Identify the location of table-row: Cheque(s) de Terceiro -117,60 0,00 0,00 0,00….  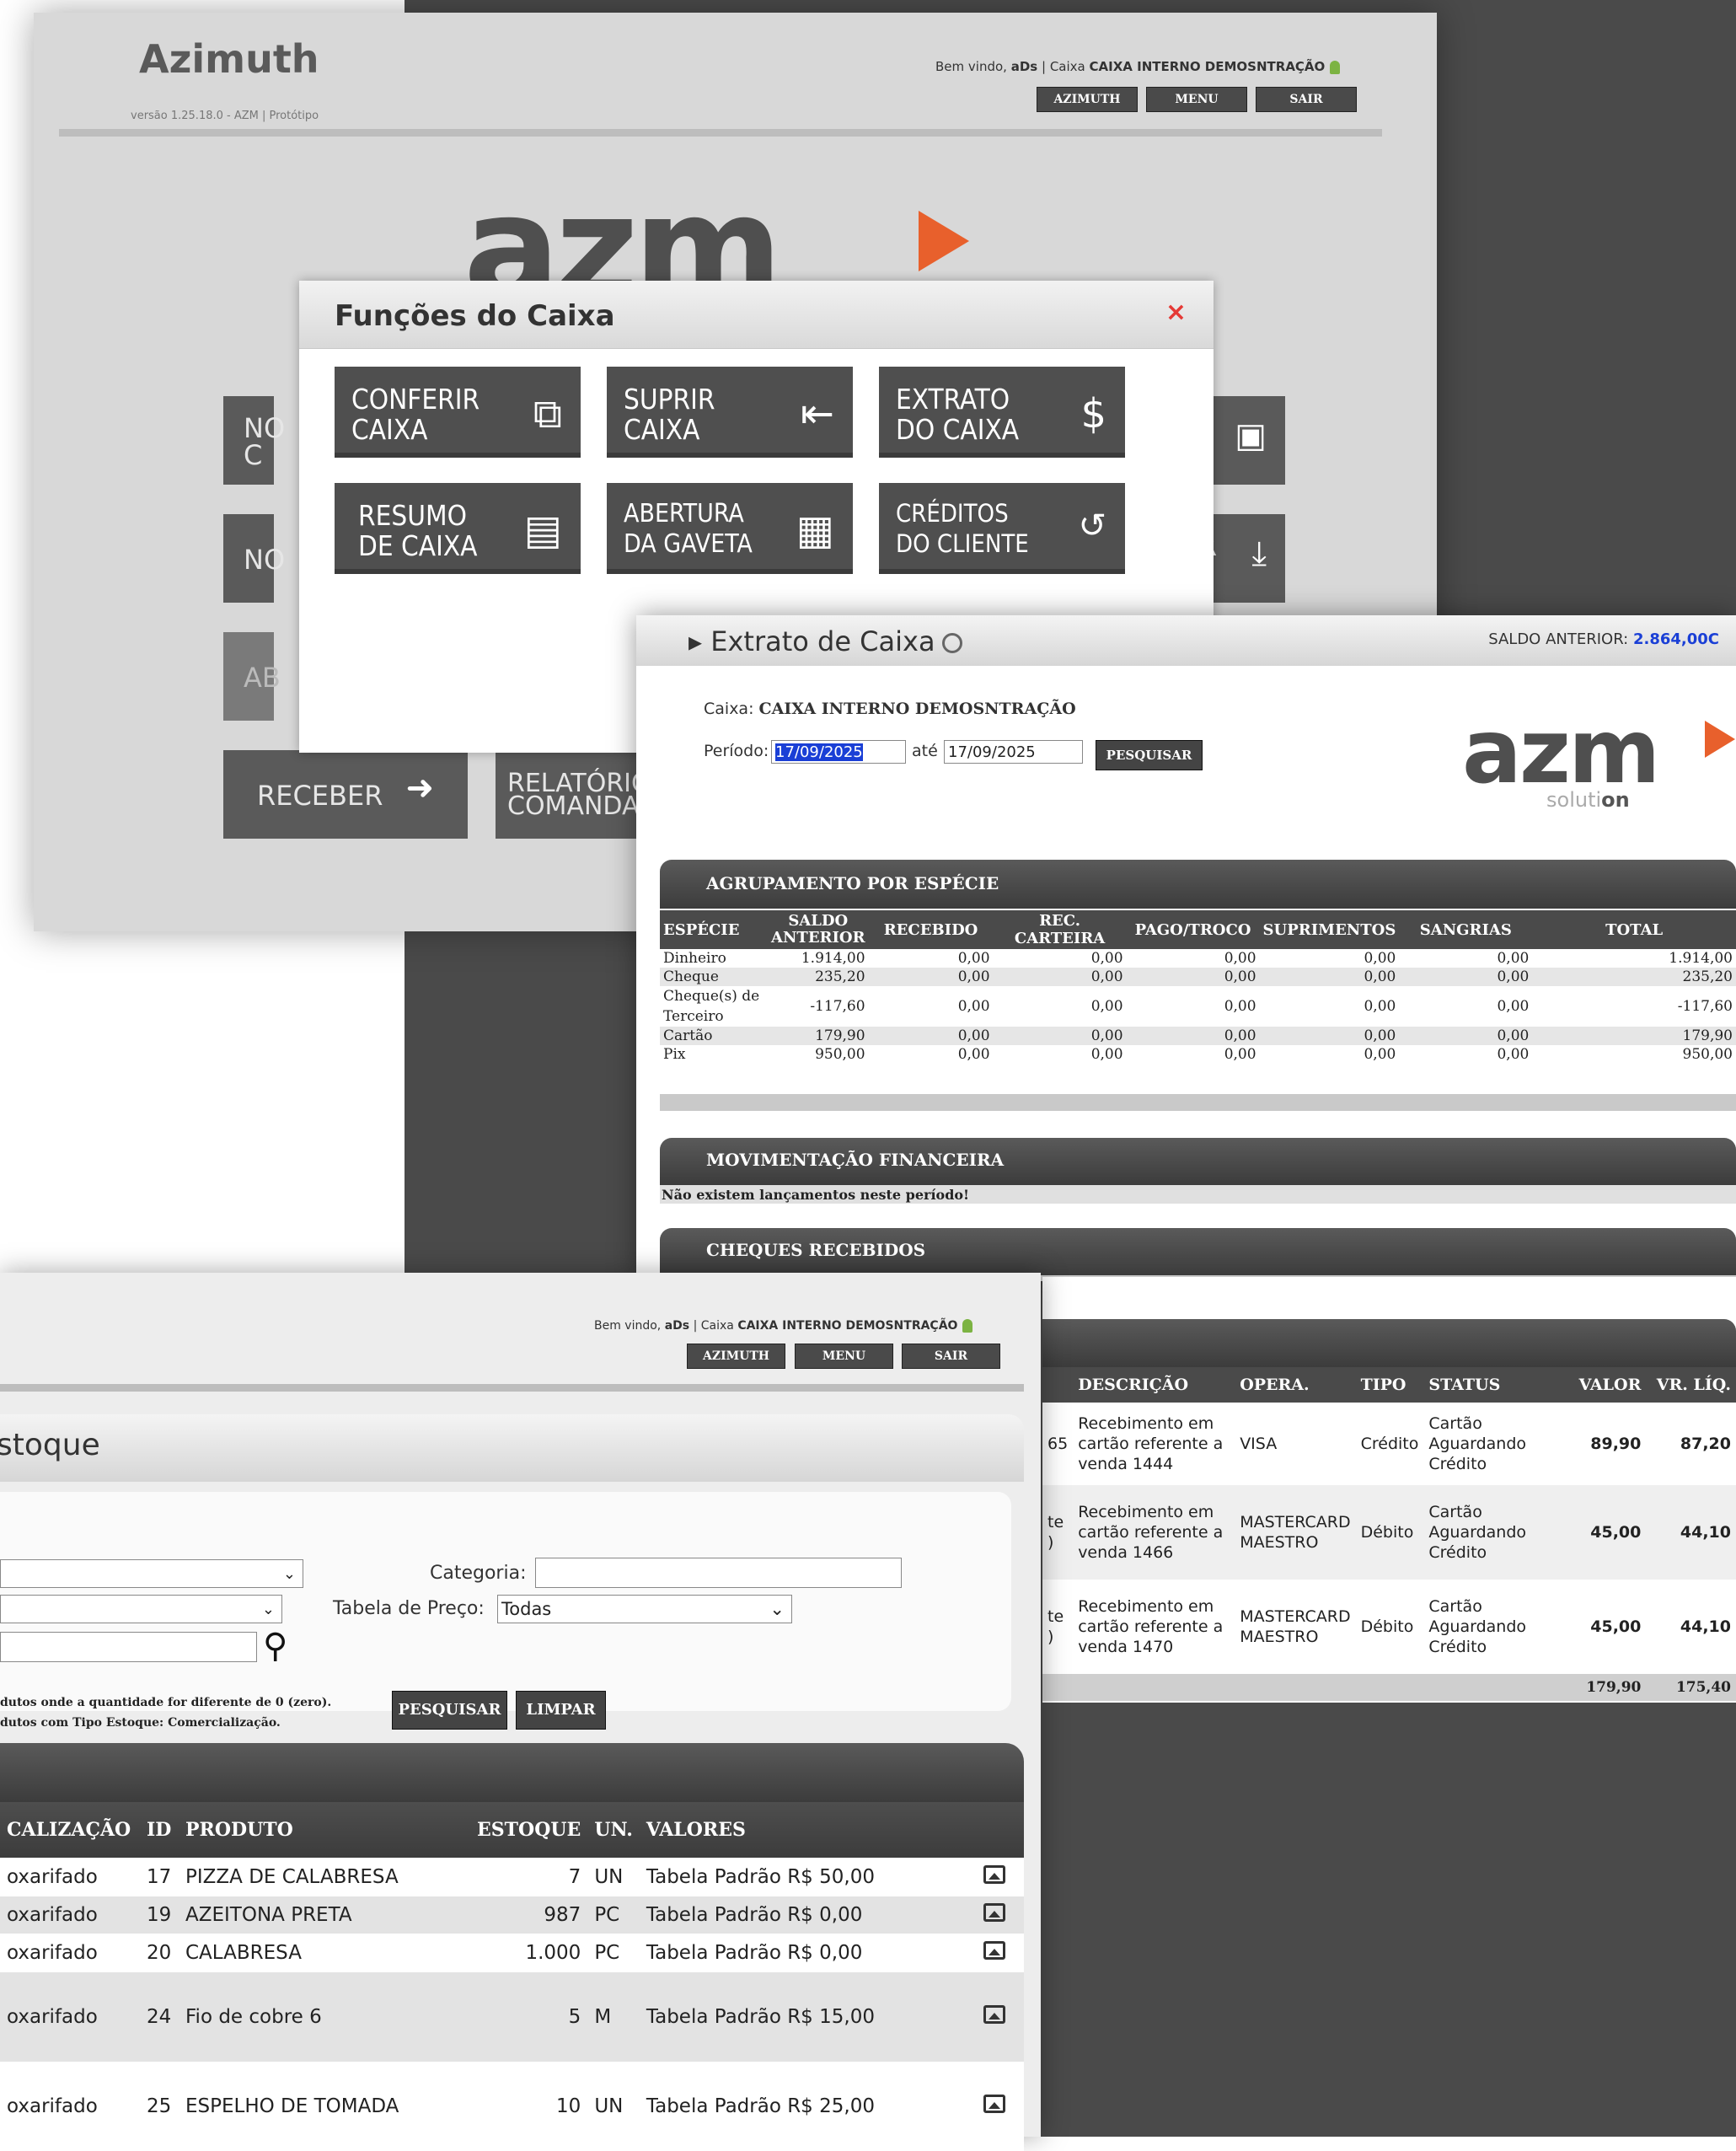
(1198, 1006).